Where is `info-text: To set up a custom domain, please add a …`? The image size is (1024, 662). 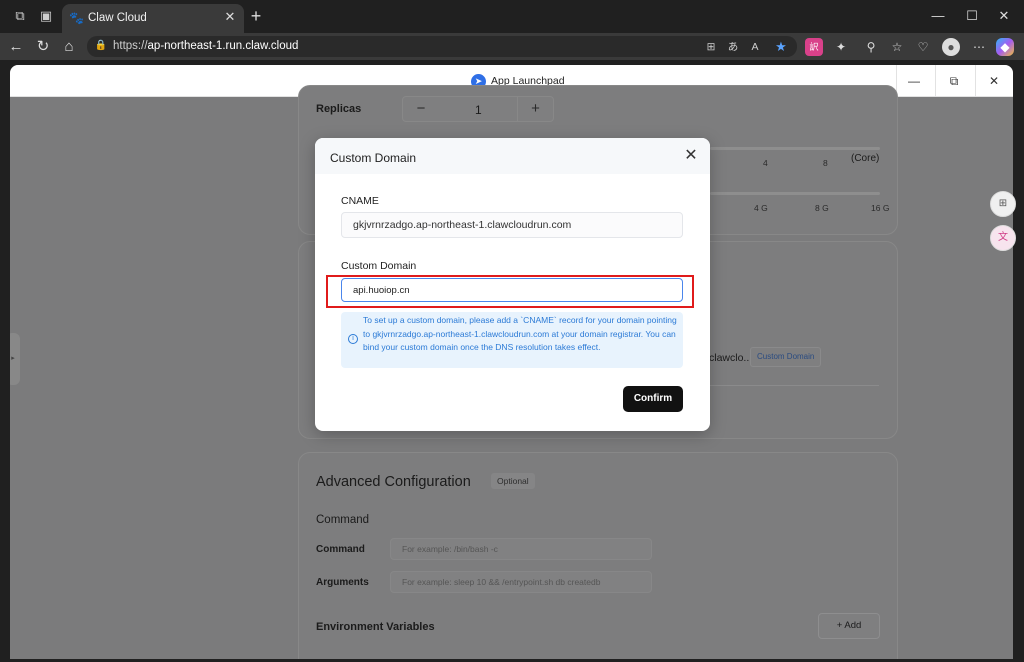 info-text: To set up a custom domain, please add a … is located at coordinates (520, 333).